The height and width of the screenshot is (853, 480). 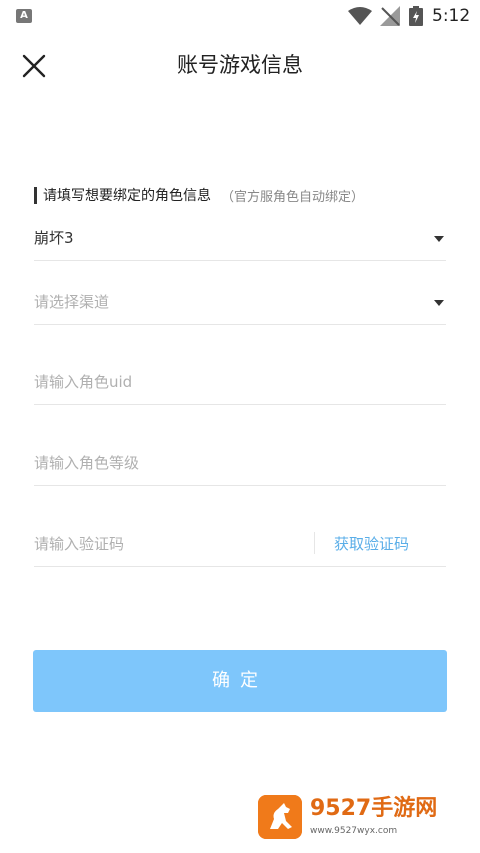 What do you see at coordinates (72, 302) in the screenshot?
I see `channel-select-placeholder: 请选择渠道` at bounding box center [72, 302].